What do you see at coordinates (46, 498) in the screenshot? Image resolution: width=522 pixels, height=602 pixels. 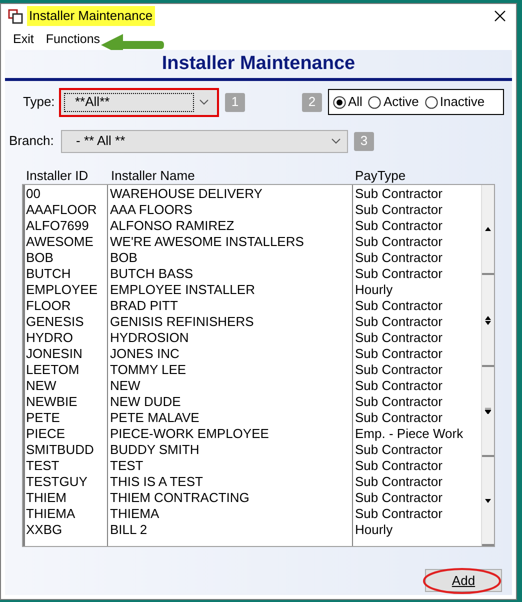 I see `table-cell-text: THIEM` at bounding box center [46, 498].